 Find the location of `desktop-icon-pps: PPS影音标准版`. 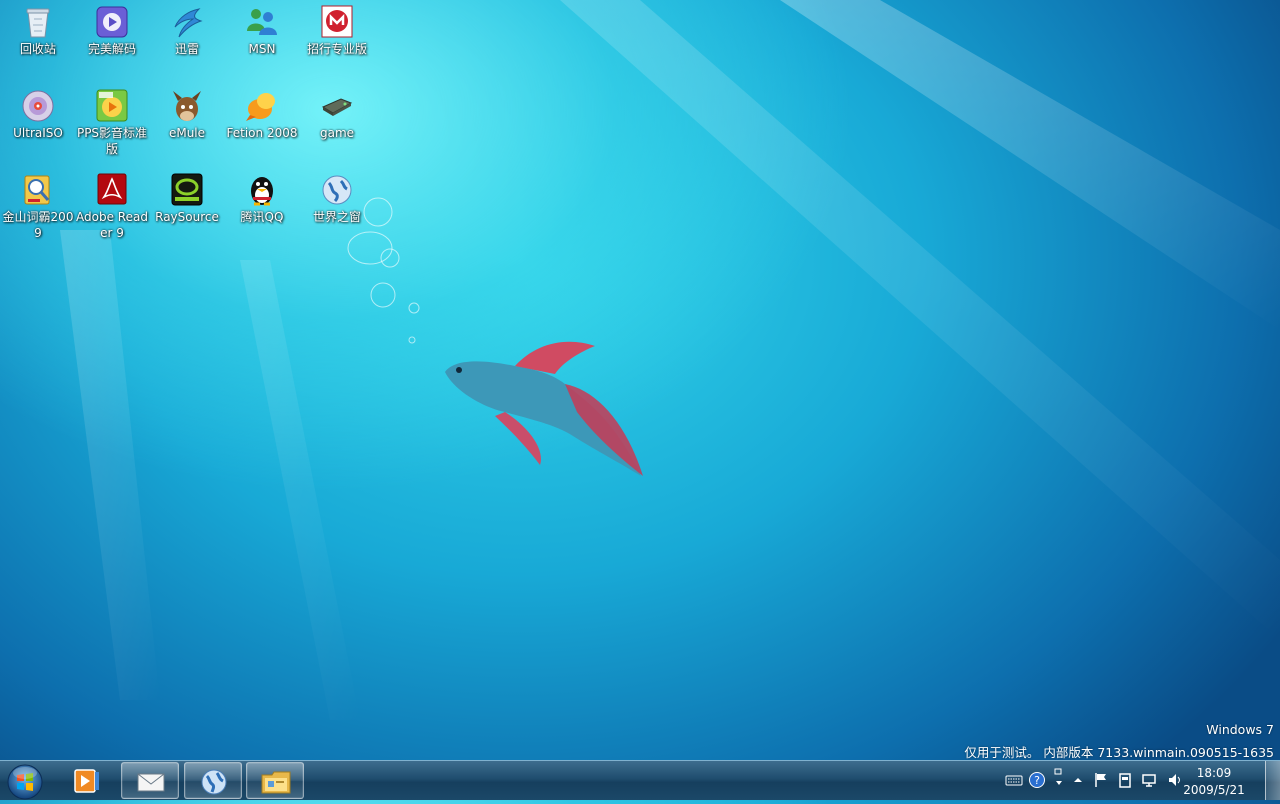

desktop-icon-pps: PPS影音标准版 is located at coordinates (112, 120).